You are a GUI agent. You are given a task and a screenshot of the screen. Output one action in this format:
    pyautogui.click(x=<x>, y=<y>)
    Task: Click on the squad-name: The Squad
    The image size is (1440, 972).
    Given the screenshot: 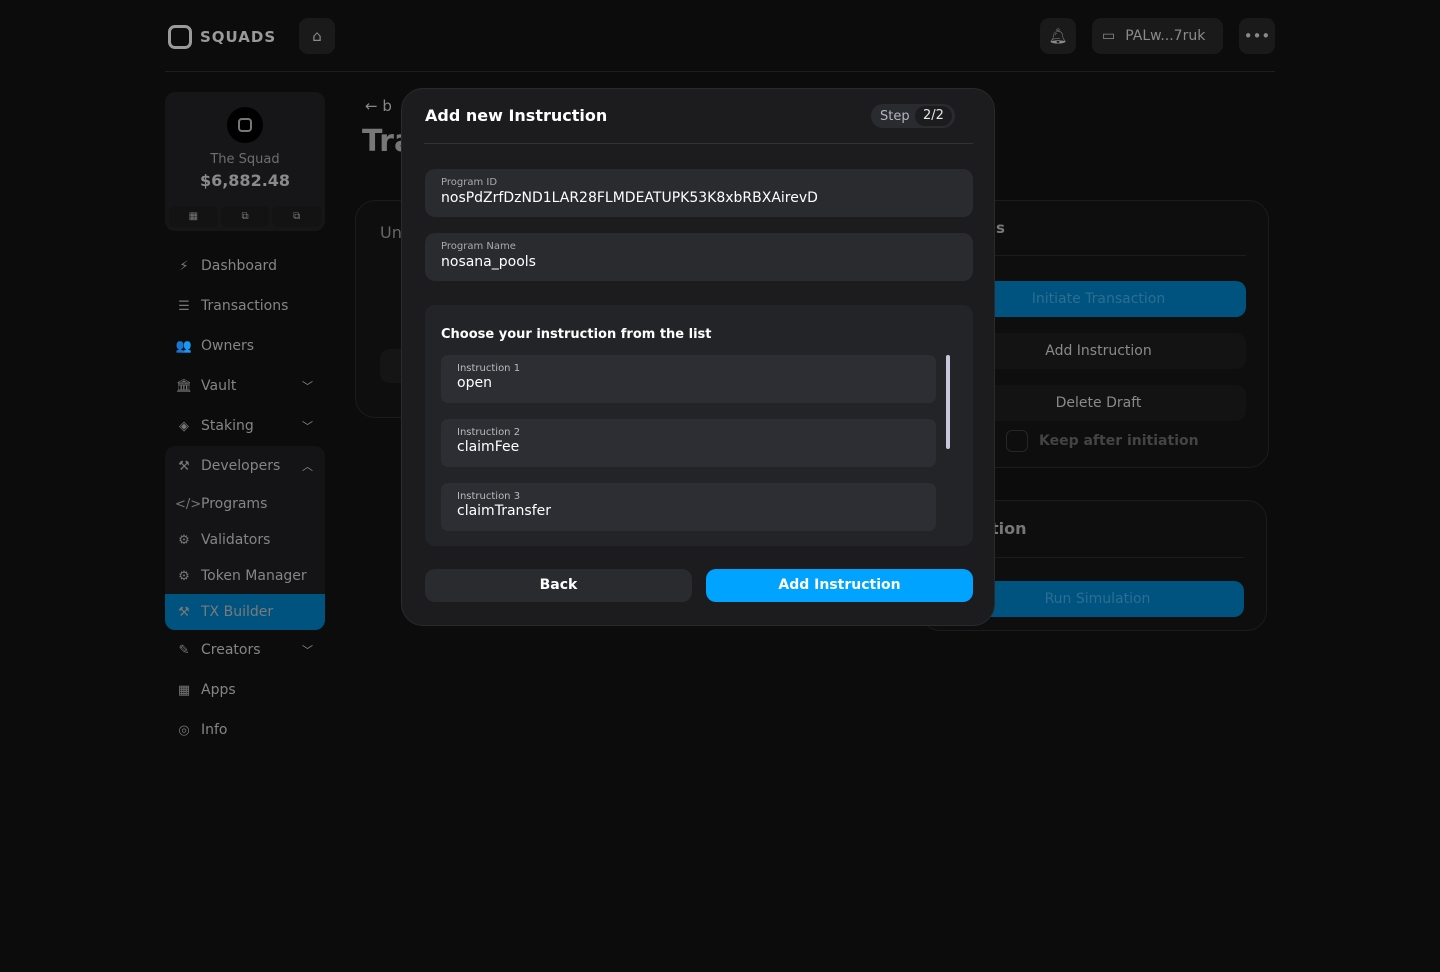 What is the action you would take?
    pyautogui.click(x=245, y=159)
    